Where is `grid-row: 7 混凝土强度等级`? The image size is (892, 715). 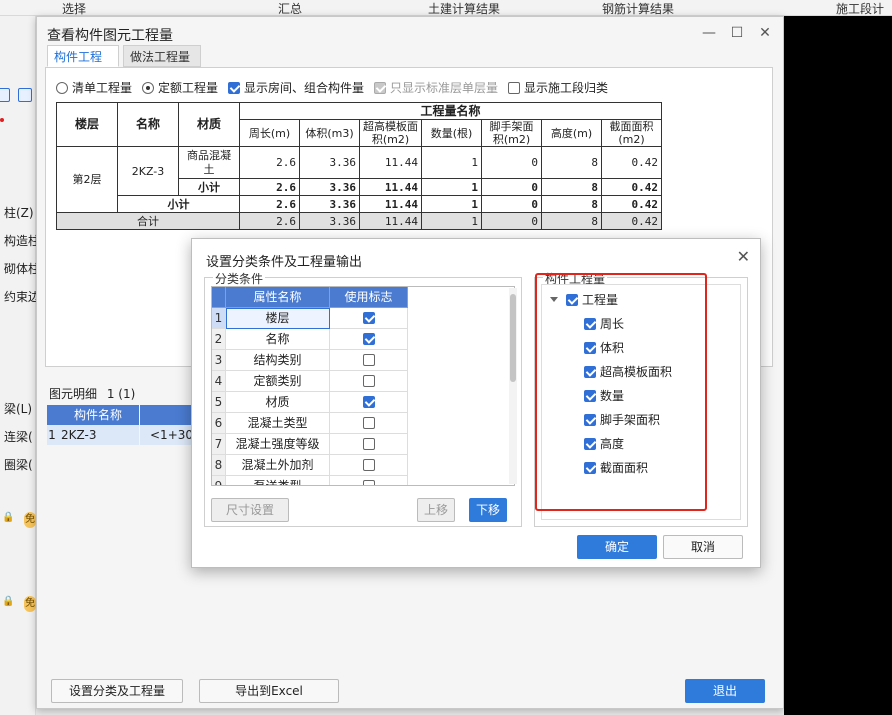
grid-row: 7 混凝土强度等级 is located at coordinates (363, 444).